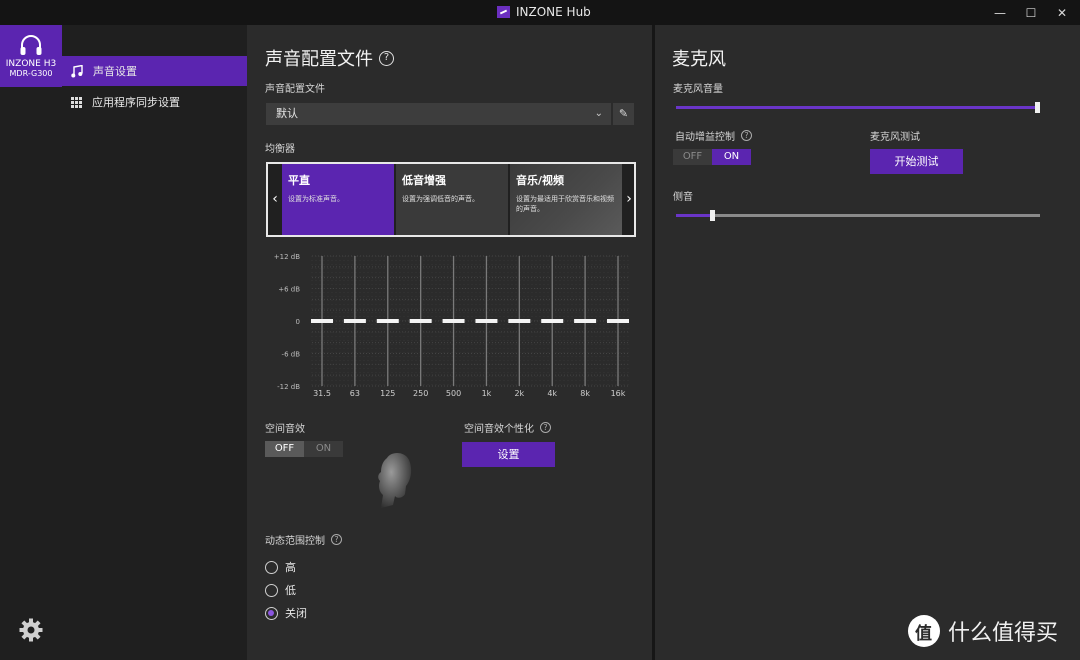  I want to click on minimize-button: —, so click(1000, 12).